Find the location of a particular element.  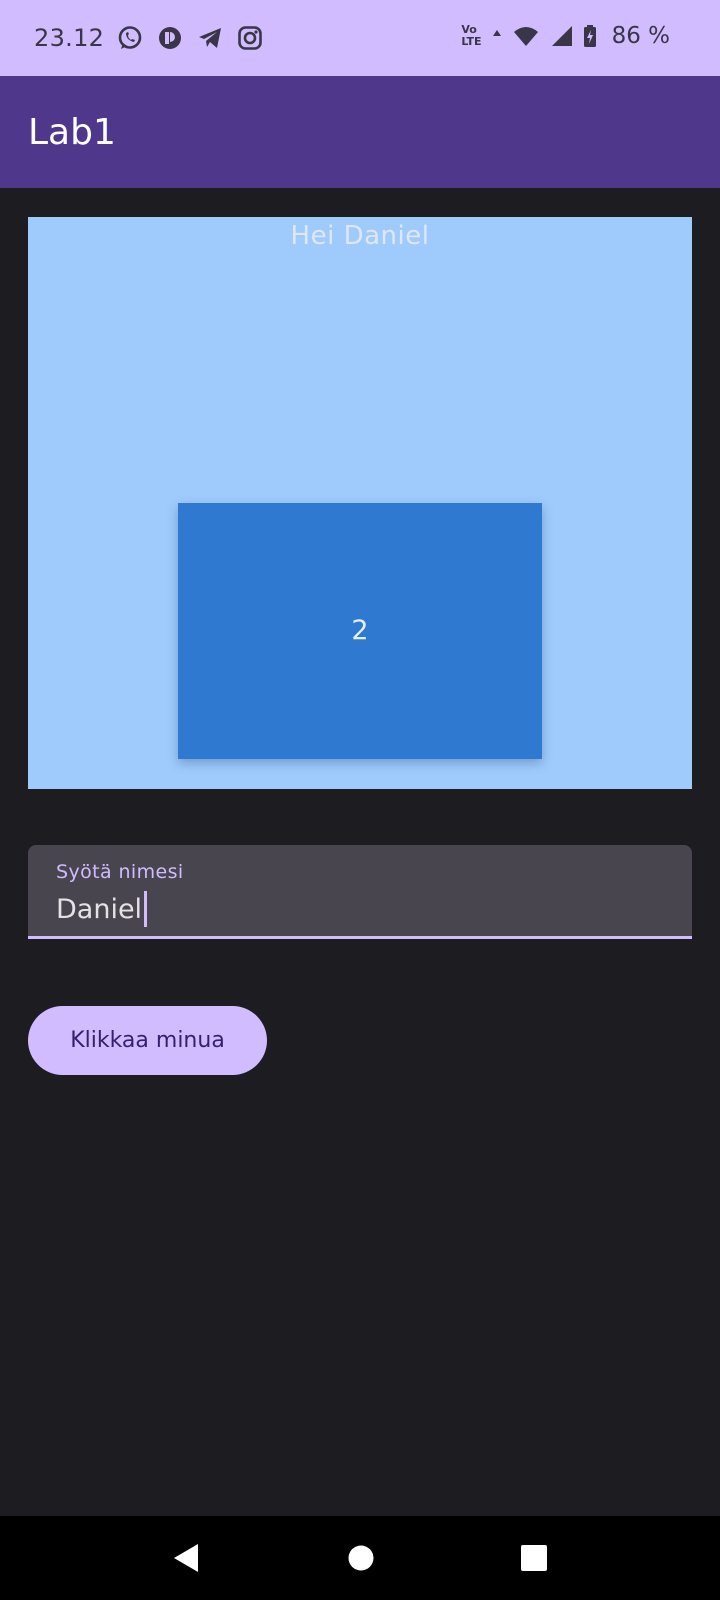

notification-icons is located at coordinates (190, 38).